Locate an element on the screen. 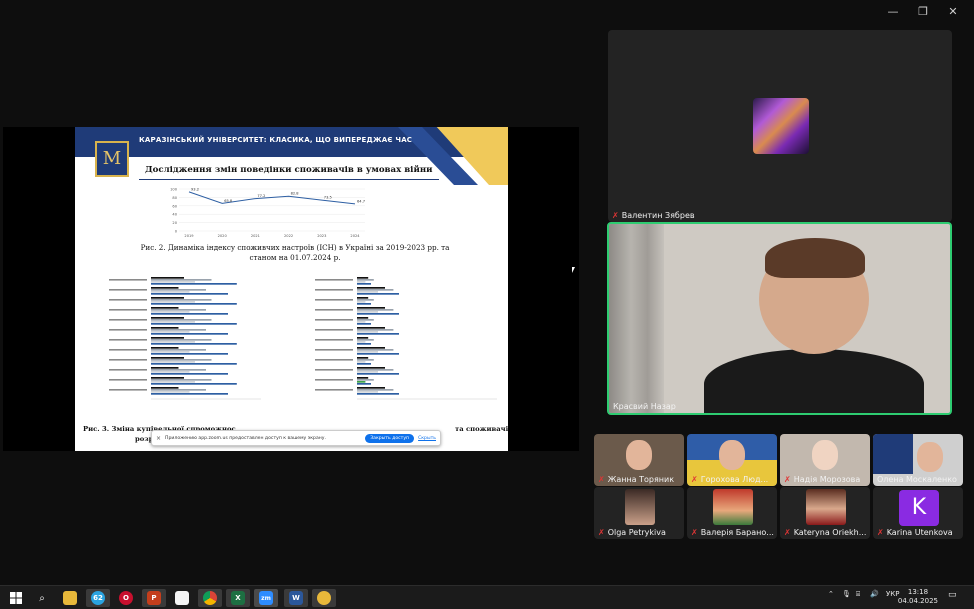  title-divider is located at coordinates (289, 179).